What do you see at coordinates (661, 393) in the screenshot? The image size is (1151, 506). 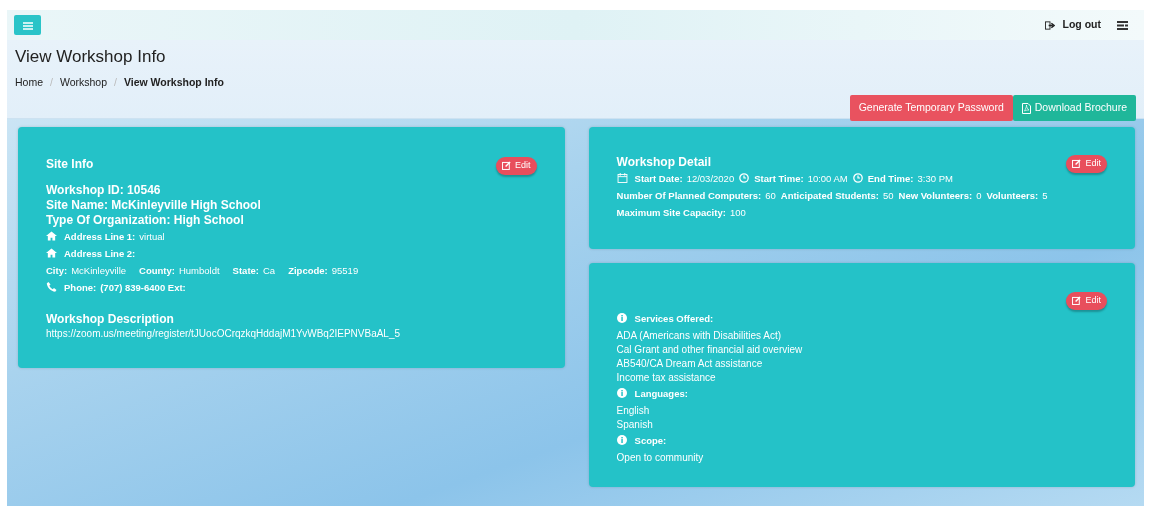 I see `section-label: Languages:` at bounding box center [661, 393].